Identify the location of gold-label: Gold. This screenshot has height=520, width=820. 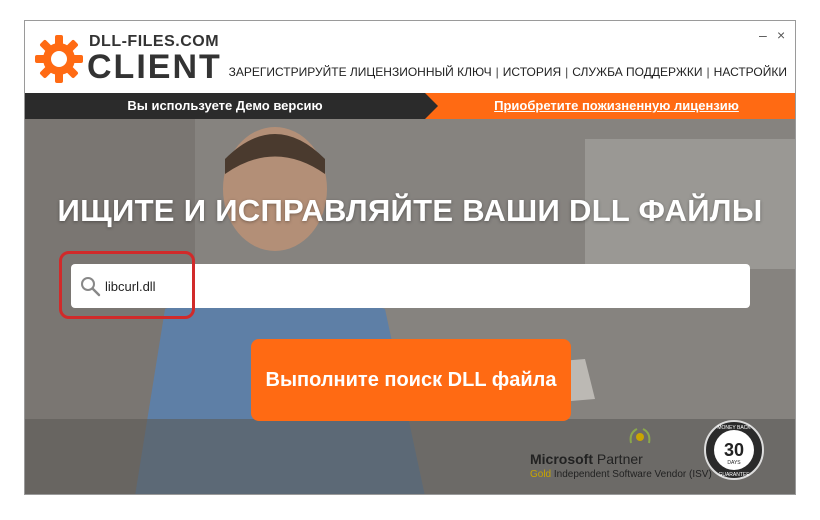
(541, 474).